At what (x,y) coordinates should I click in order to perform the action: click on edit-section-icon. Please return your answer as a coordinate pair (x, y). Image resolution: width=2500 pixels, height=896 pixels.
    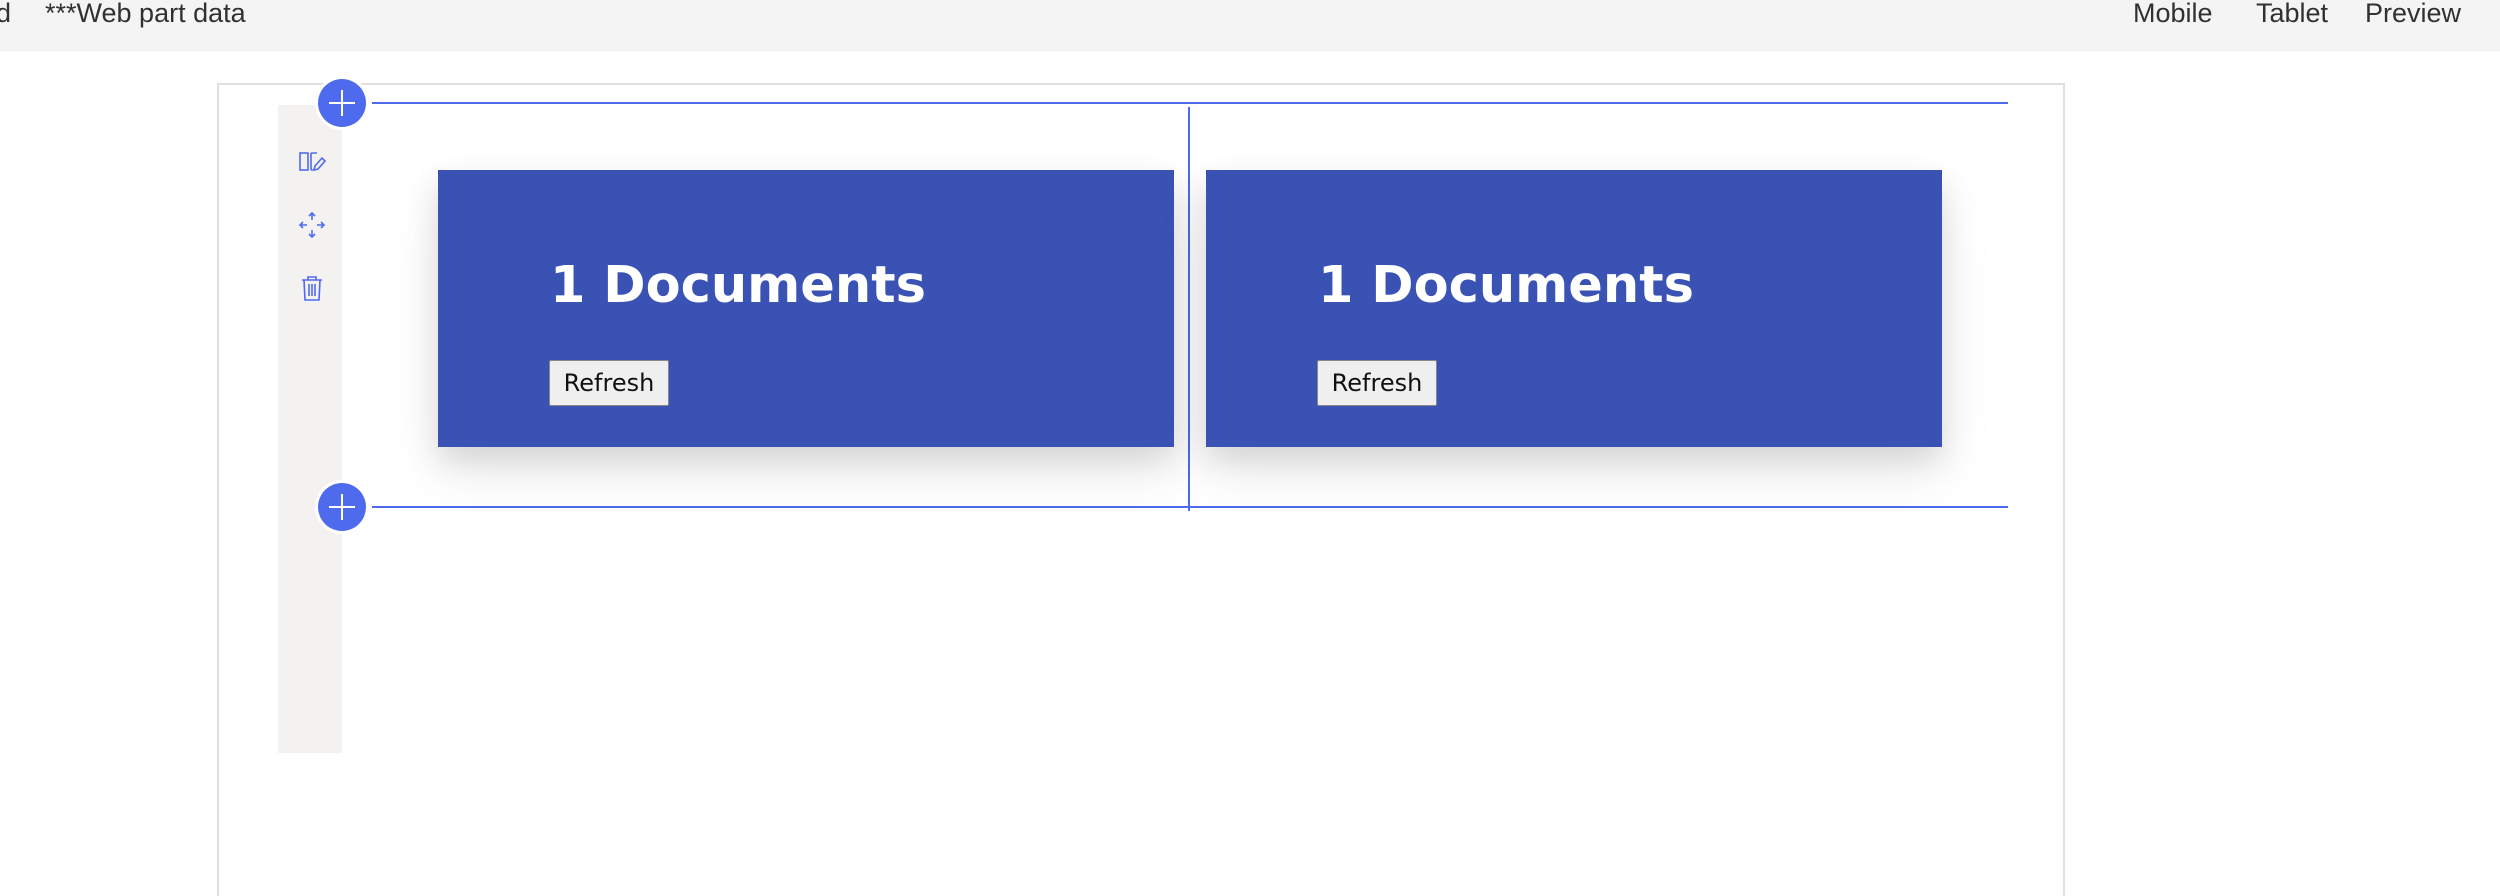
    Looking at the image, I should click on (312, 162).